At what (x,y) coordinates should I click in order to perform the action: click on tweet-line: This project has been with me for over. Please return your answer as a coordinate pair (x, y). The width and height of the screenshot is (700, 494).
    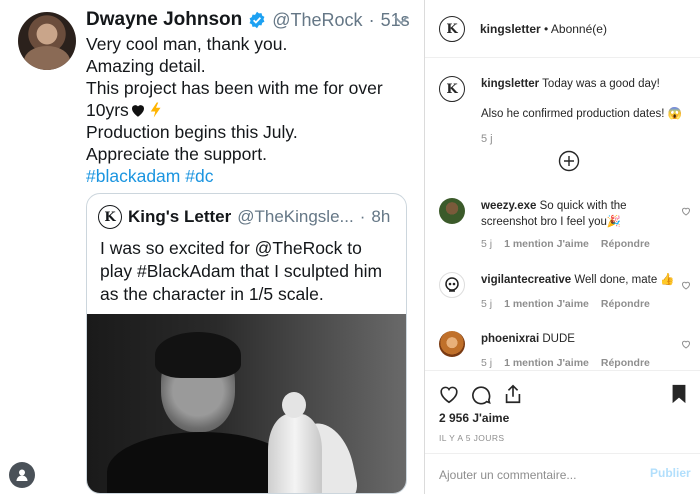
    Looking at the image, I should click on (234, 88).